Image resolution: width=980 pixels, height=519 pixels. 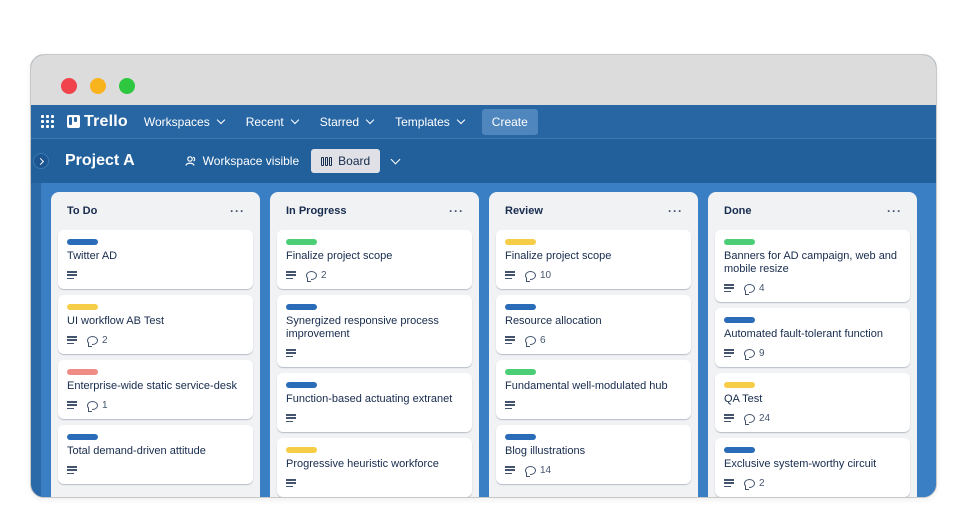 What do you see at coordinates (754, 288) in the screenshot?
I see `comments-badge: 4` at bounding box center [754, 288].